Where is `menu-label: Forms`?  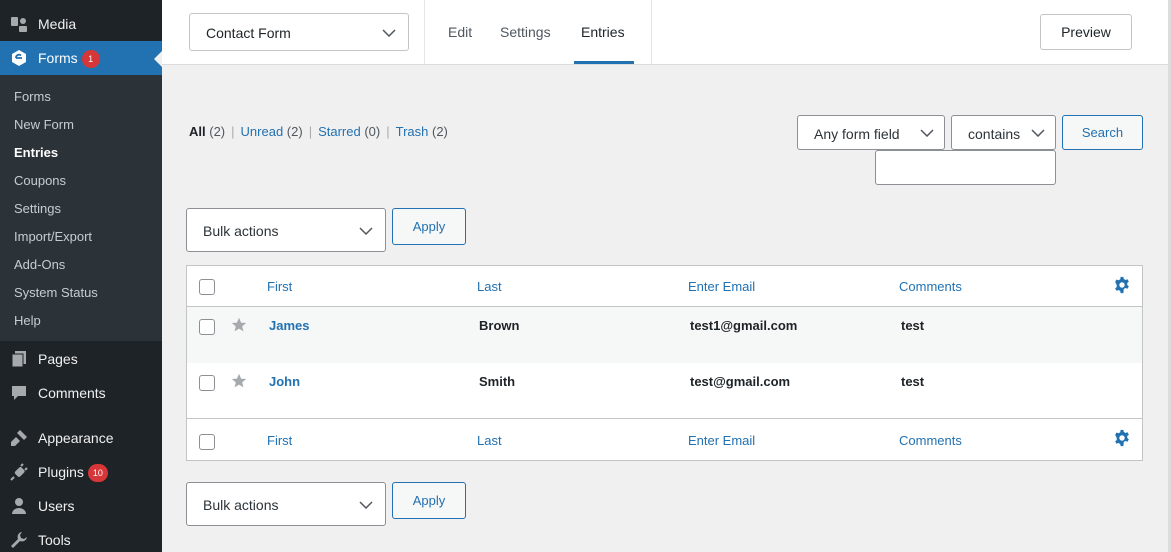 menu-label: Forms is located at coordinates (58, 58).